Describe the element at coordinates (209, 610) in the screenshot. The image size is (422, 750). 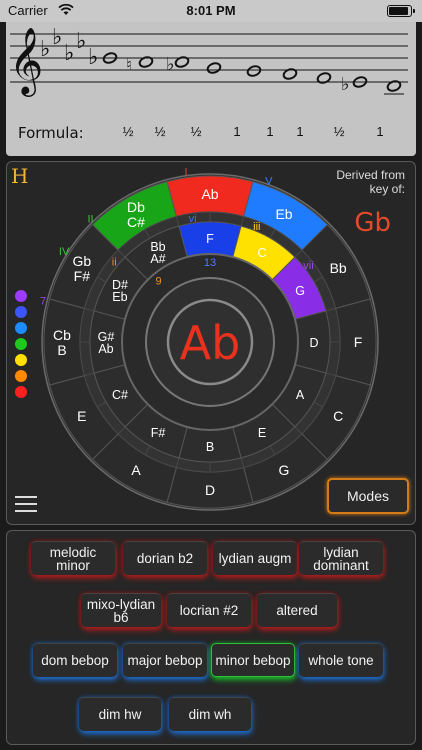
I see `scale-button-locrian-2: locrian #2` at that location.